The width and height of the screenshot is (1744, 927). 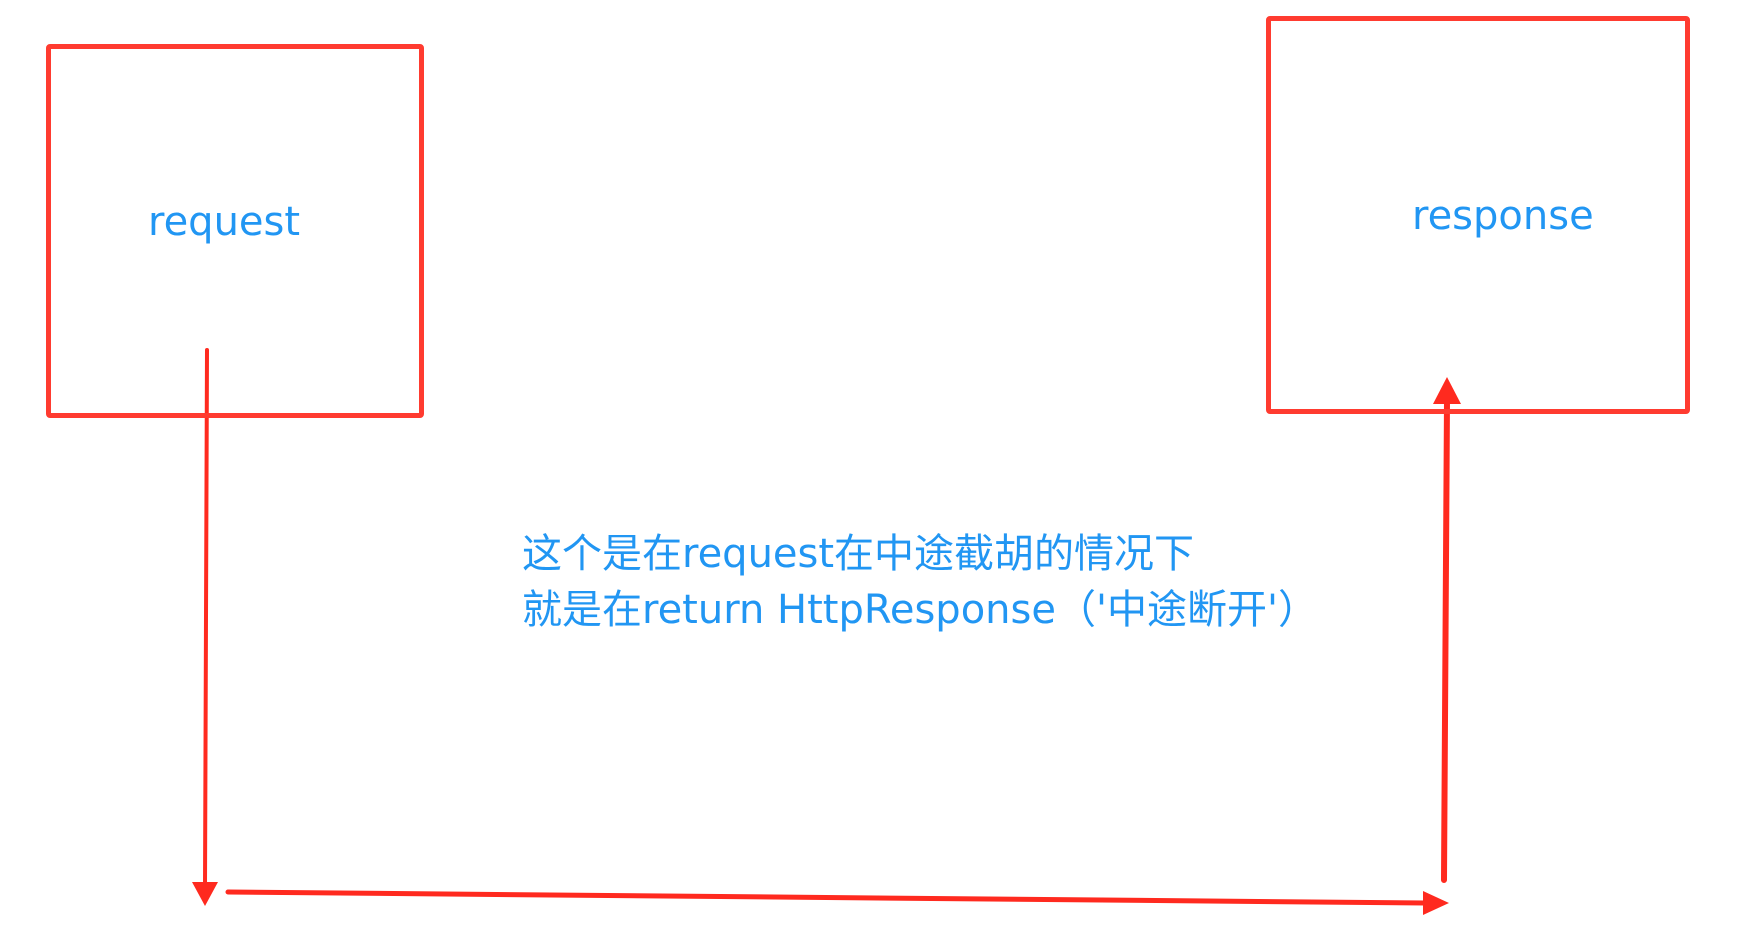 I want to click on request-label: request, so click(x=224, y=222).